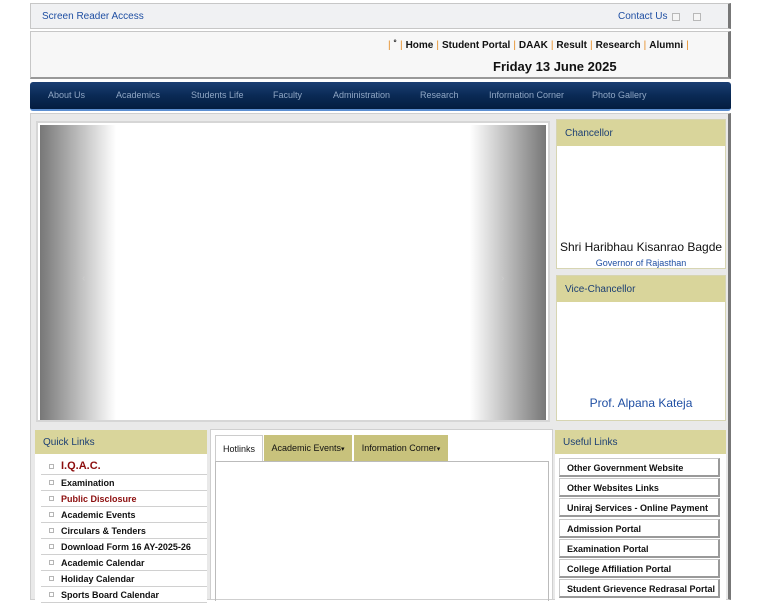  I want to click on top-link-result: Result, so click(571, 45).